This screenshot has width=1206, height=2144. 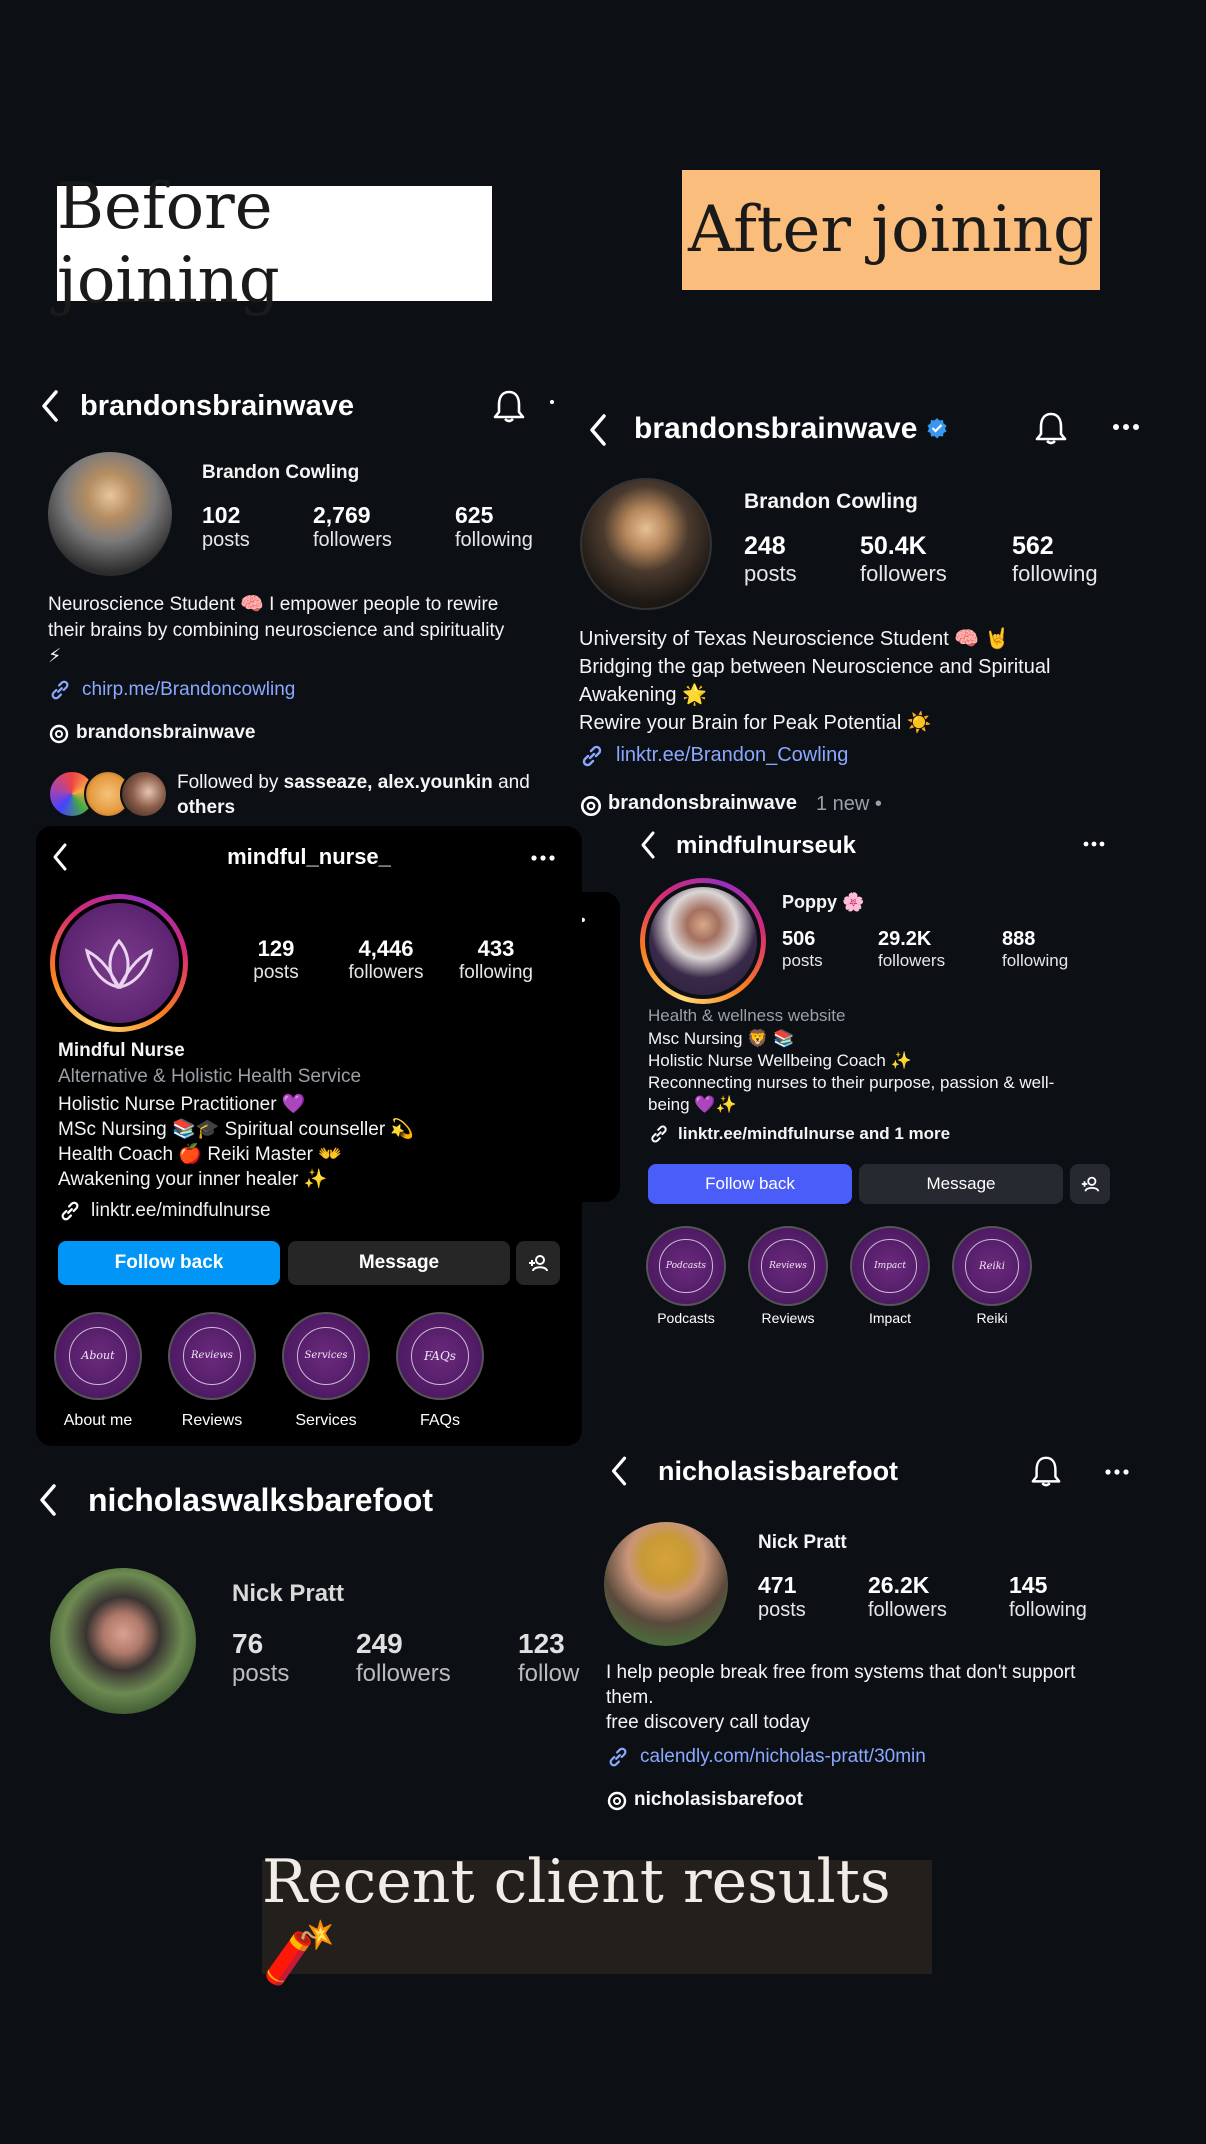 What do you see at coordinates (168, 243) in the screenshot?
I see `before-joining-text: Before joining` at bounding box center [168, 243].